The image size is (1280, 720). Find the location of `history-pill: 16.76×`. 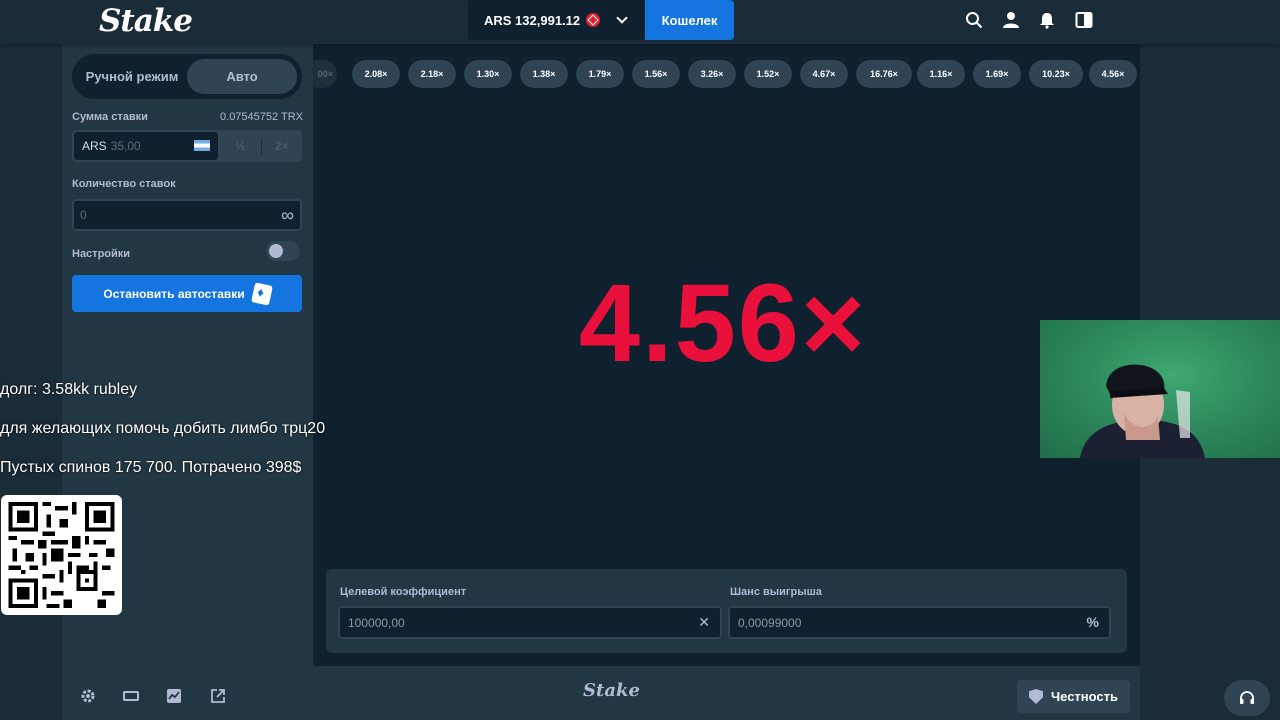

history-pill: 16.76× is located at coordinates (884, 74).